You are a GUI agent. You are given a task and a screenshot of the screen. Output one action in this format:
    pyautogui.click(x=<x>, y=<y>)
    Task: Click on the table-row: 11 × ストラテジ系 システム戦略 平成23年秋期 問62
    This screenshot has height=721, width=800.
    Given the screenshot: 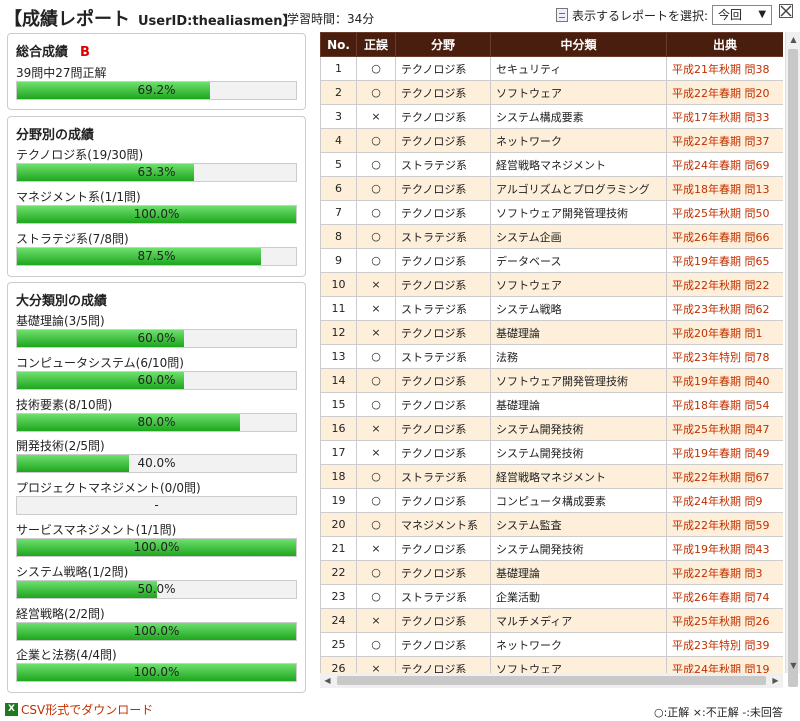 What is the action you would take?
    pyautogui.click(x=551, y=308)
    